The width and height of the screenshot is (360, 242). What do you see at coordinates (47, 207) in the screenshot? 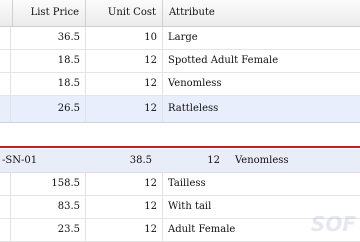
I see `list-price-cell: 83.5` at bounding box center [47, 207].